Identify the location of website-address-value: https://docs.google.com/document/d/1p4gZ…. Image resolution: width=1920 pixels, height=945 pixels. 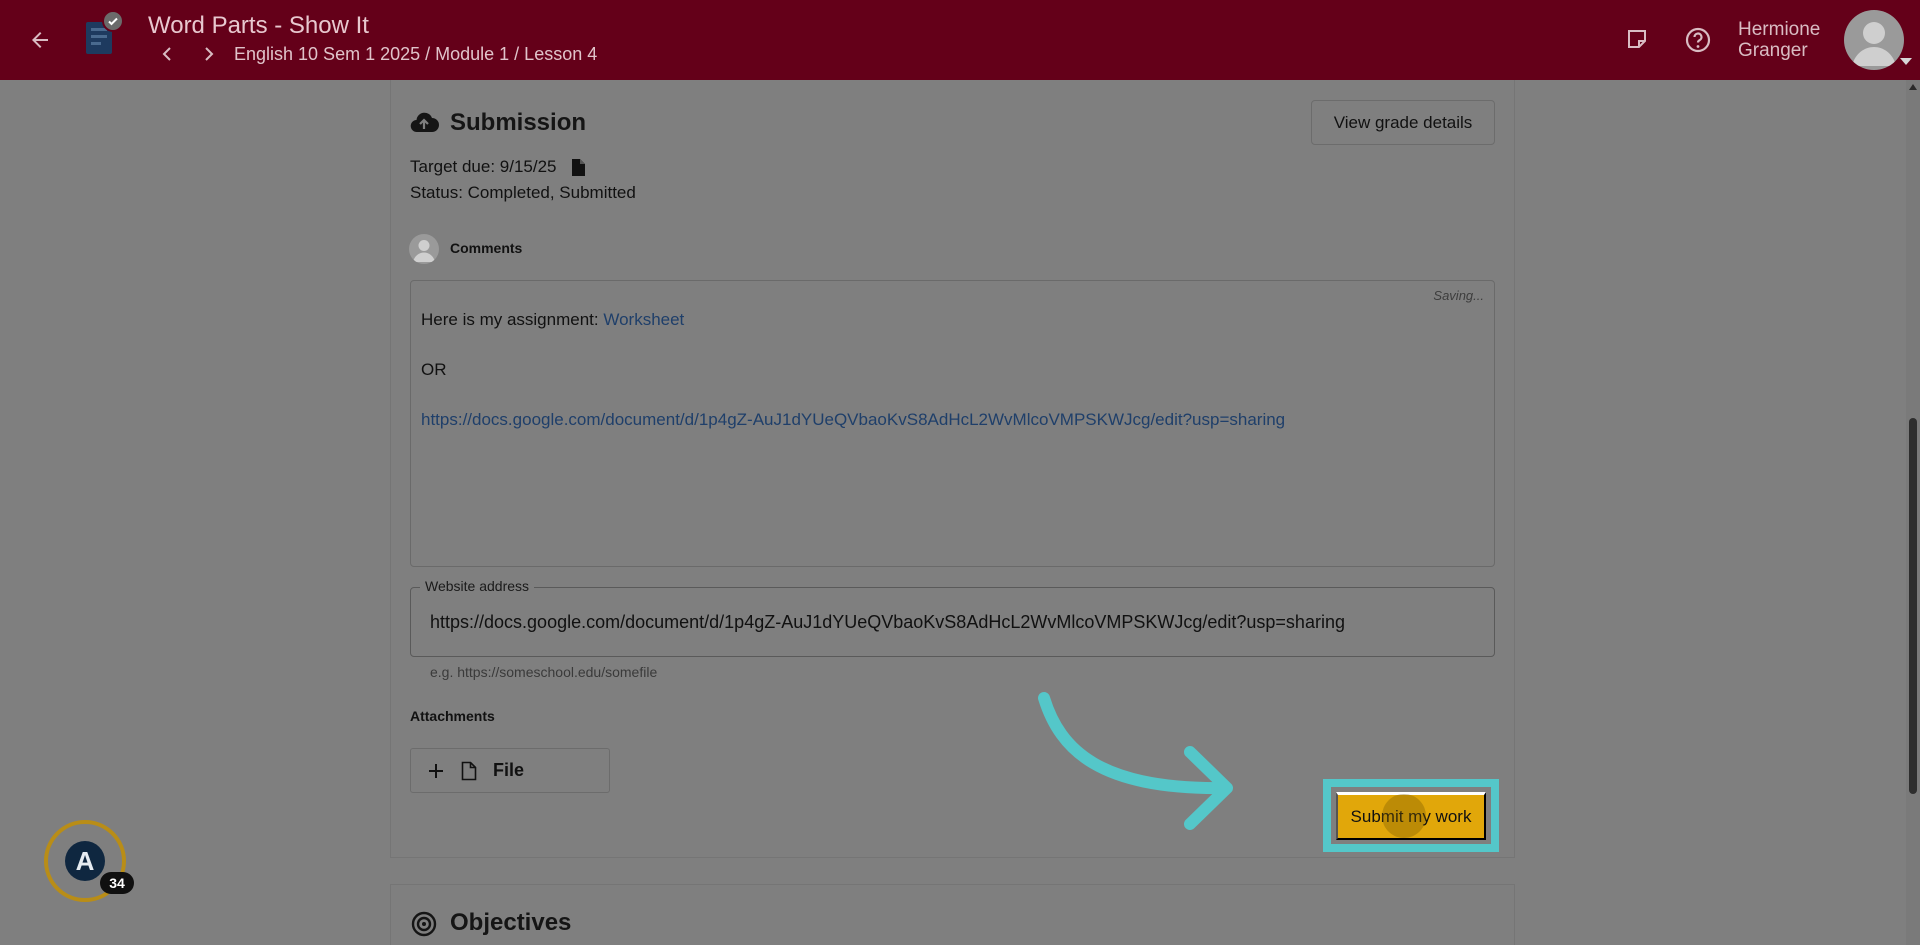
(887, 622).